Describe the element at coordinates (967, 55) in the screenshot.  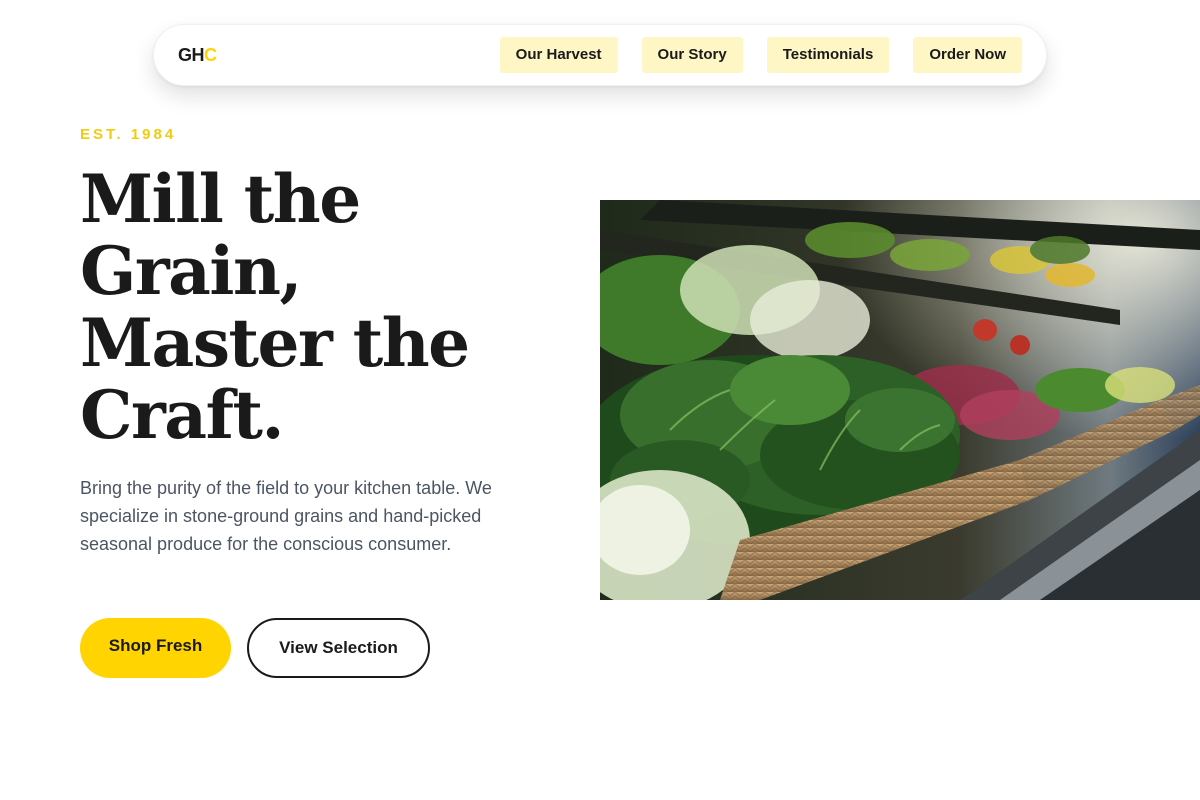
I see `nav-link-order-now: Order Now` at that location.